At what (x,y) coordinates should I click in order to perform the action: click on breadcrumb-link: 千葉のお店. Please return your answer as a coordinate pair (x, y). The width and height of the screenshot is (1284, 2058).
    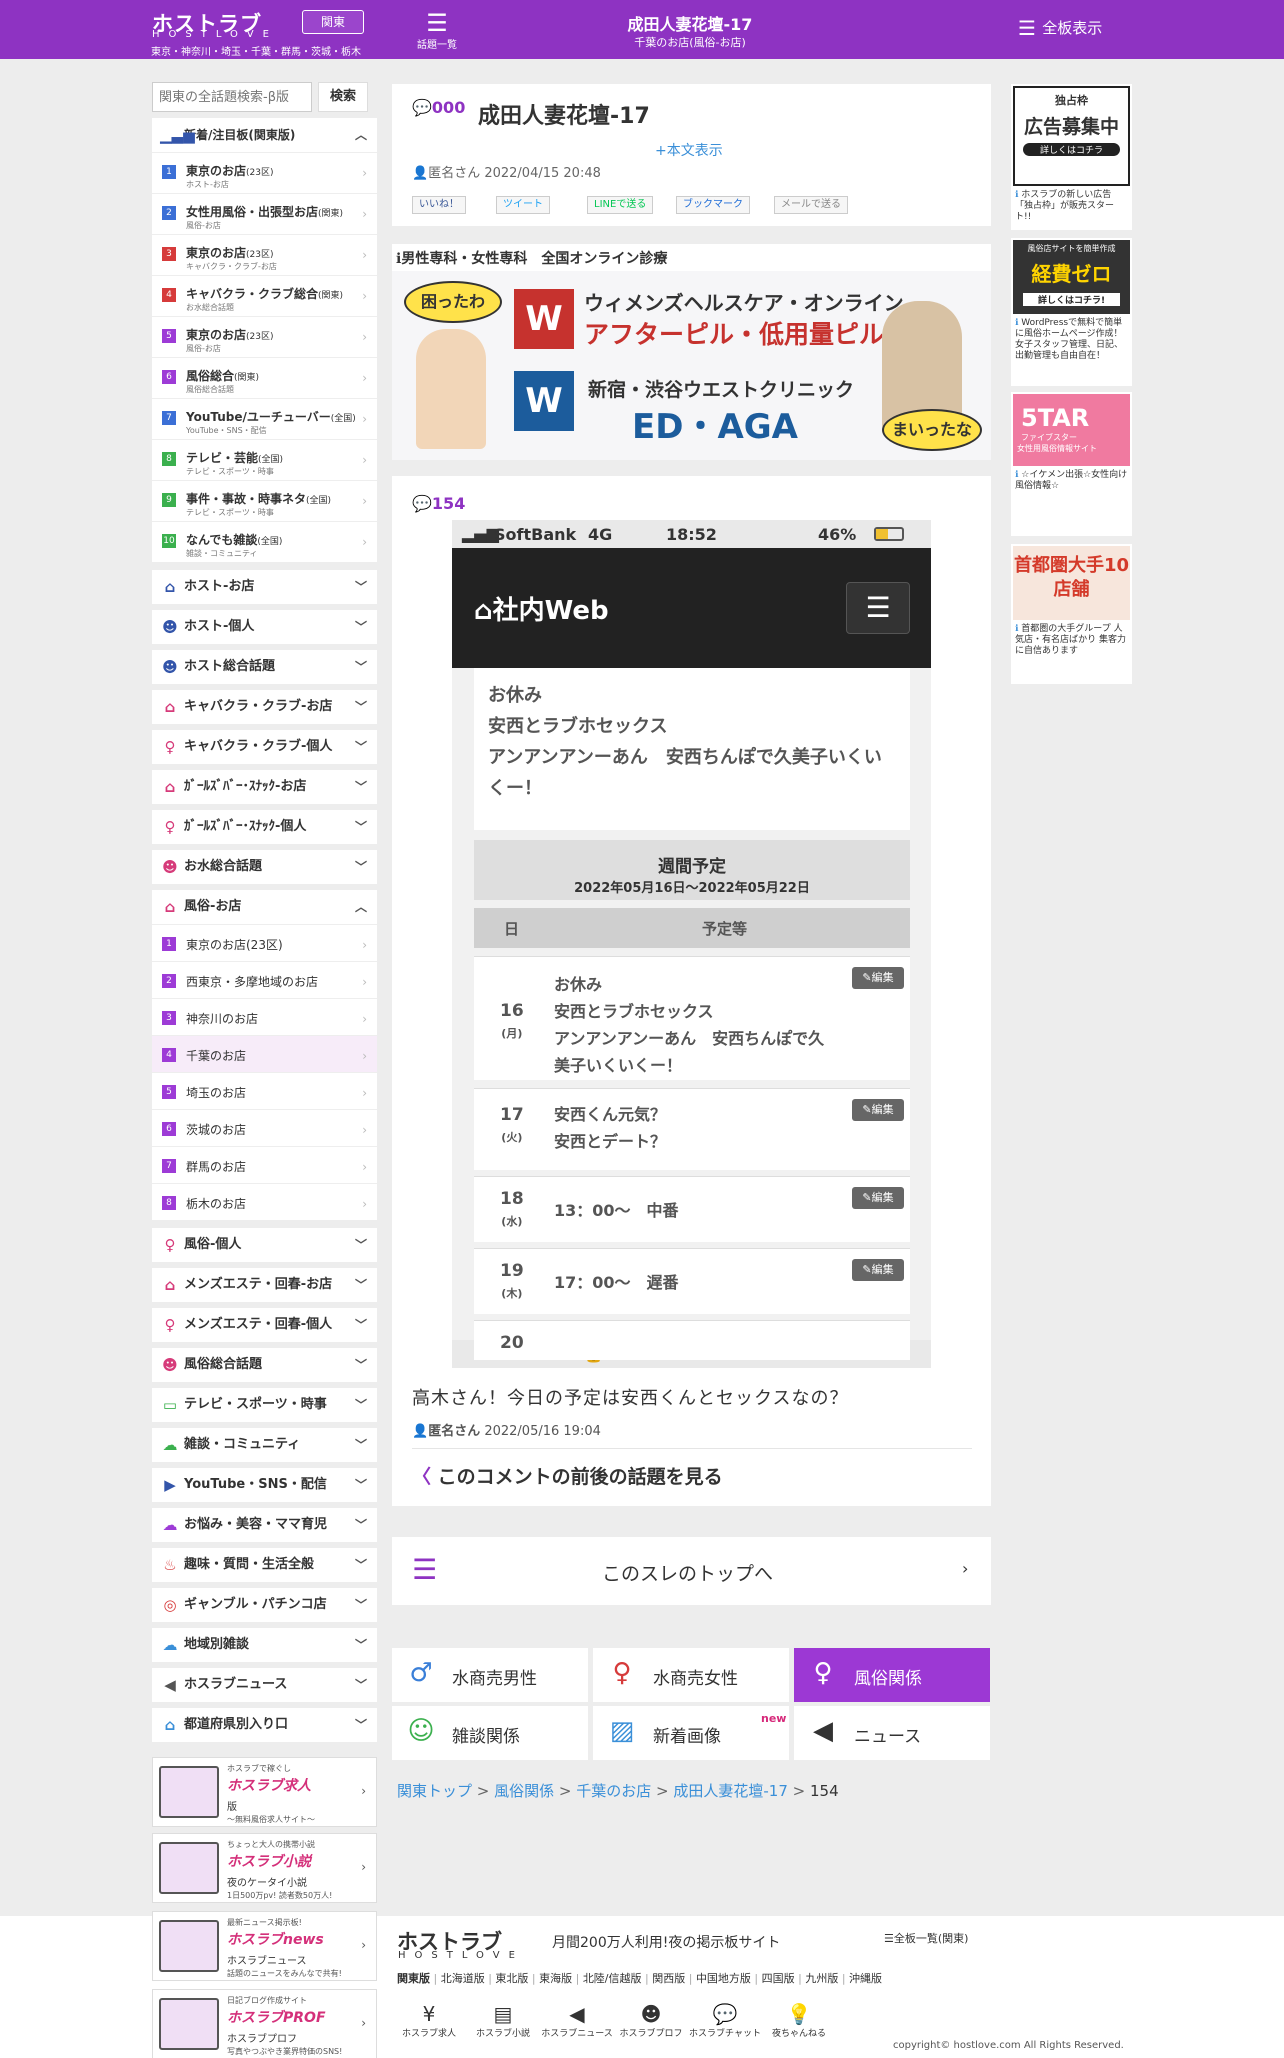
    Looking at the image, I should click on (613, 1791).